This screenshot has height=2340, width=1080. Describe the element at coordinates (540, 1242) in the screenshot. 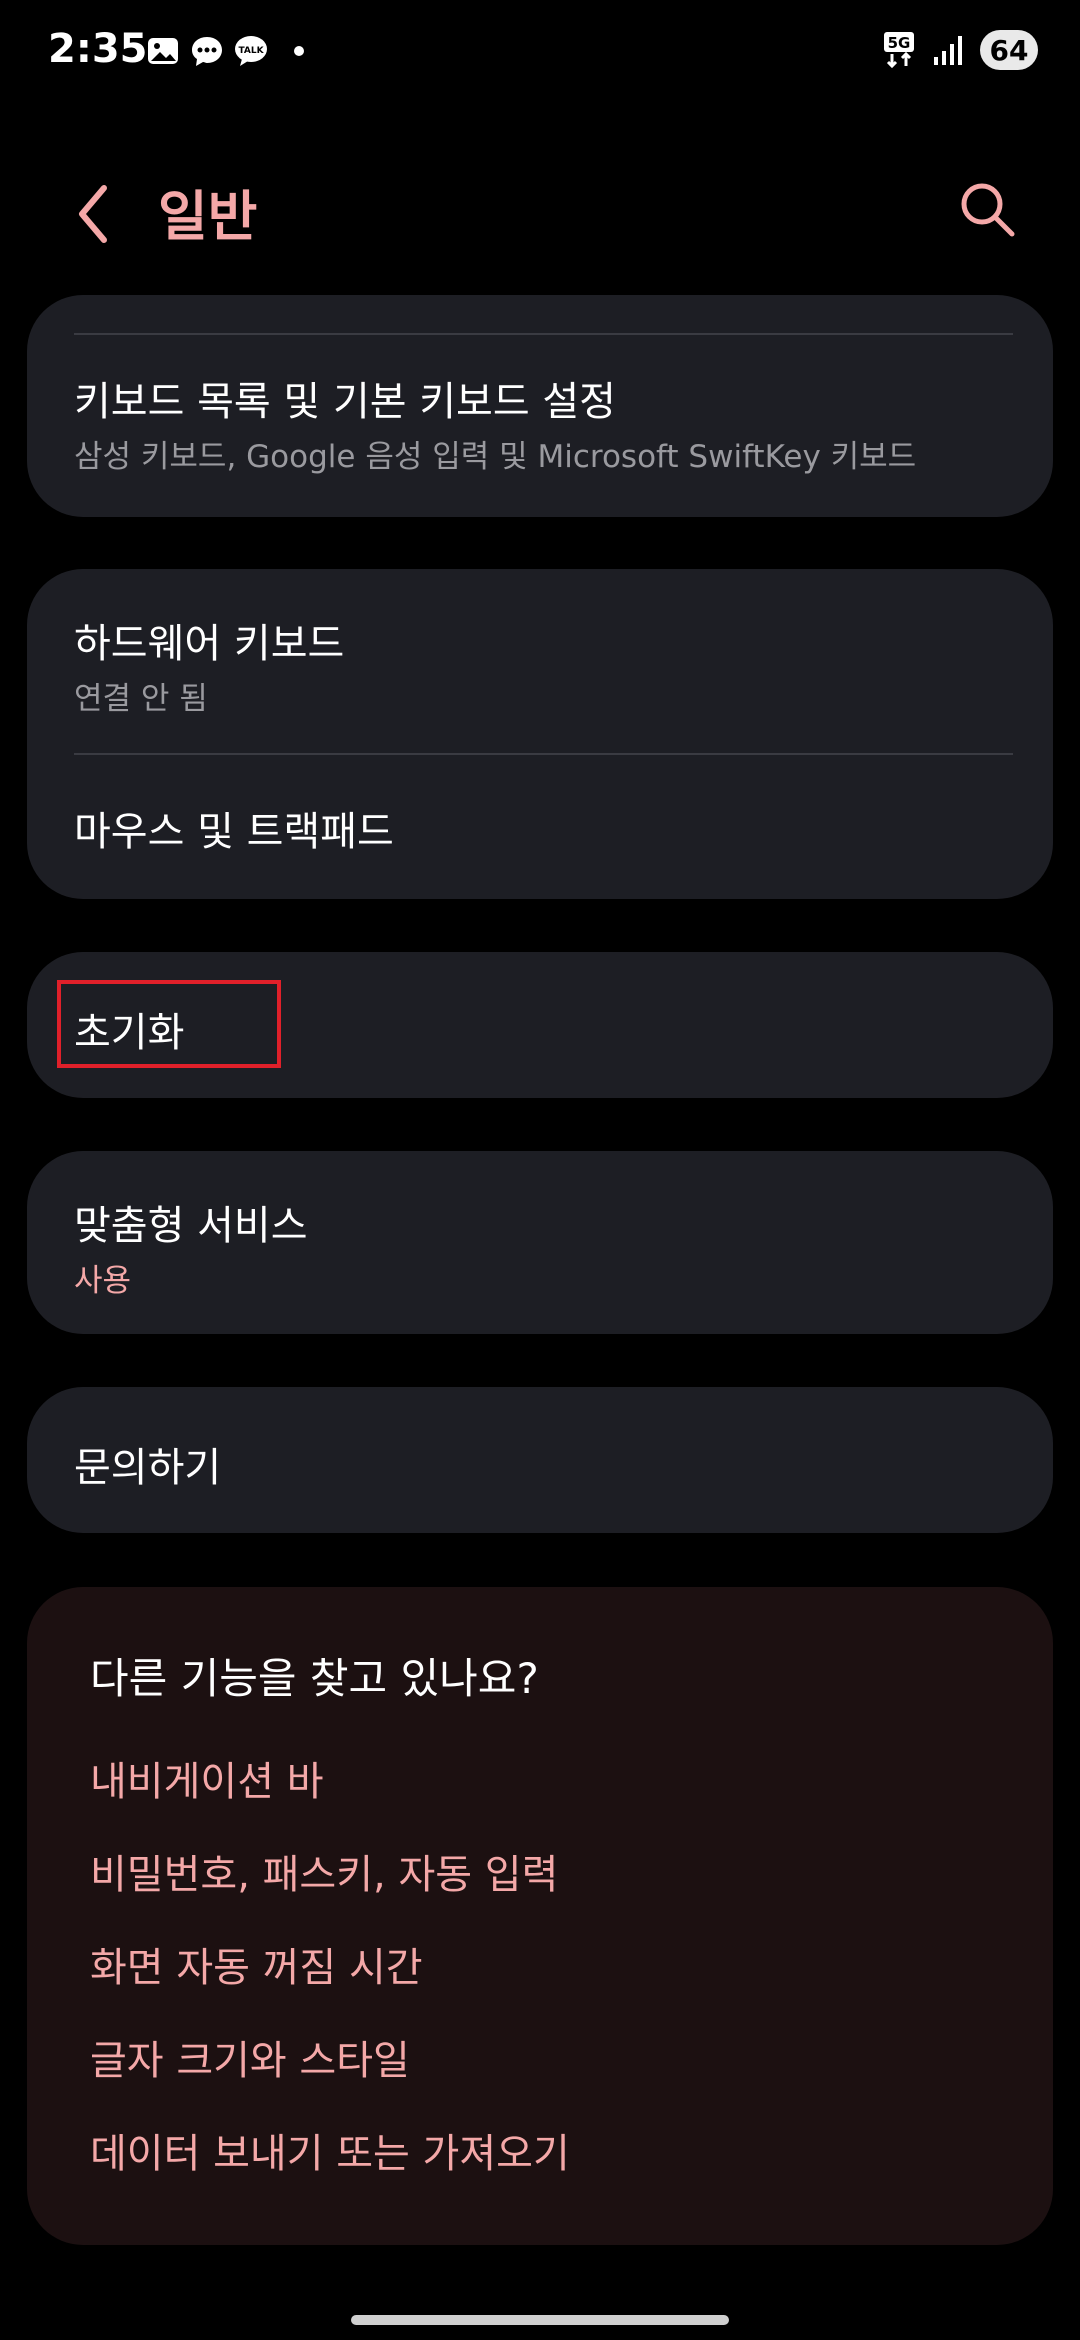

I see `customization-service-item: 맞춤형 서비스 사용` at that location.